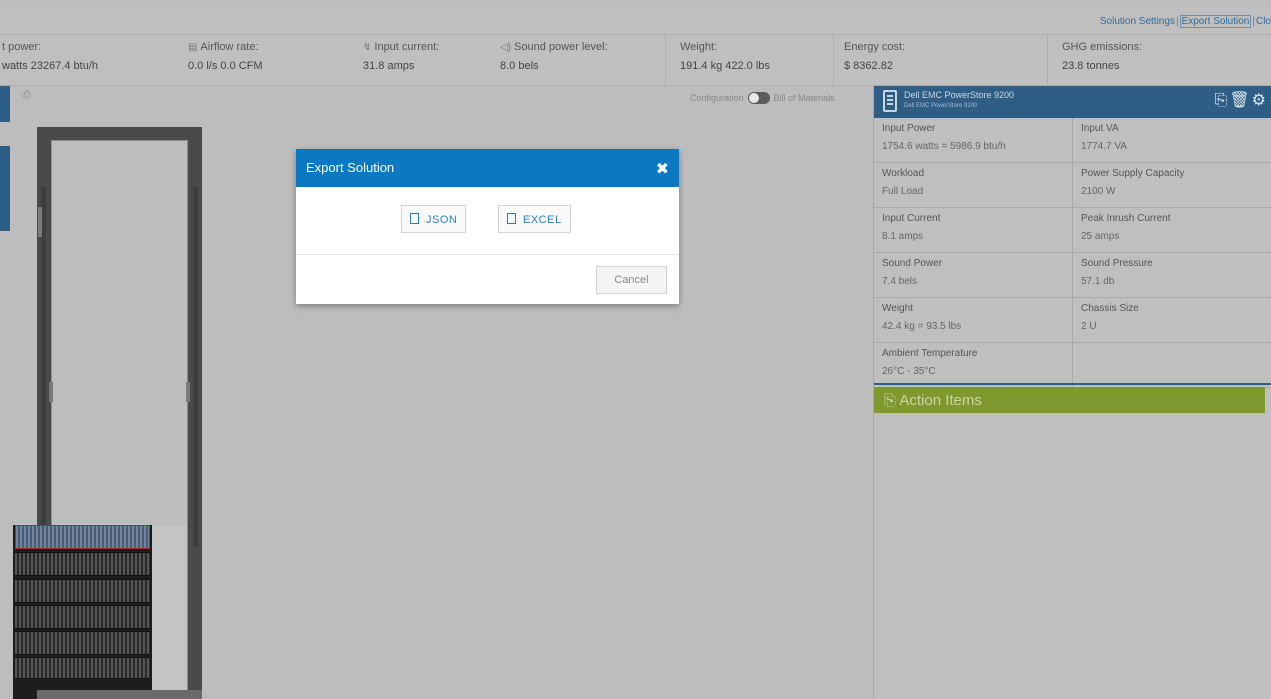 This screenshot has height=699, width=1271. I want to click on rack-devices, so click(82, 612).